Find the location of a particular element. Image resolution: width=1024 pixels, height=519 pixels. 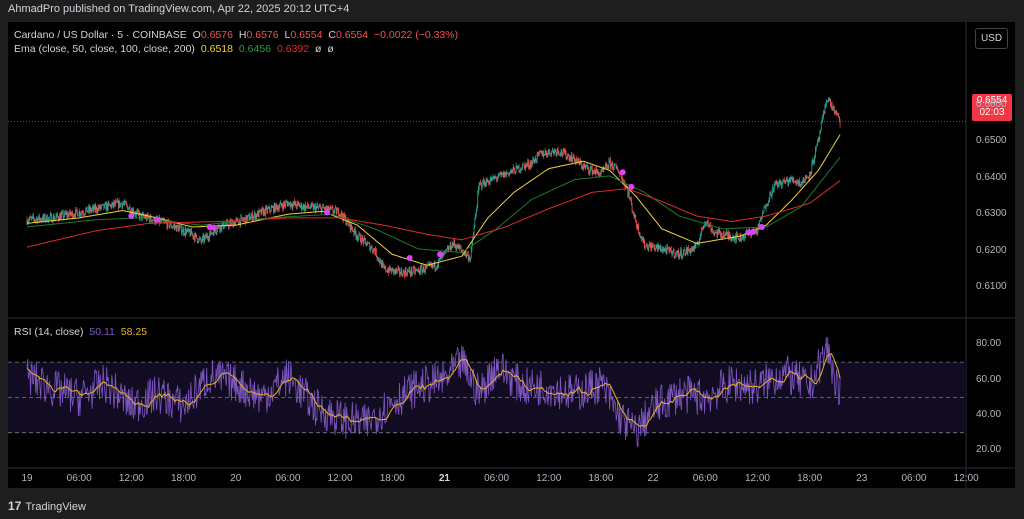

rsi-value: 50.11 is located at coordinates (102, 332).